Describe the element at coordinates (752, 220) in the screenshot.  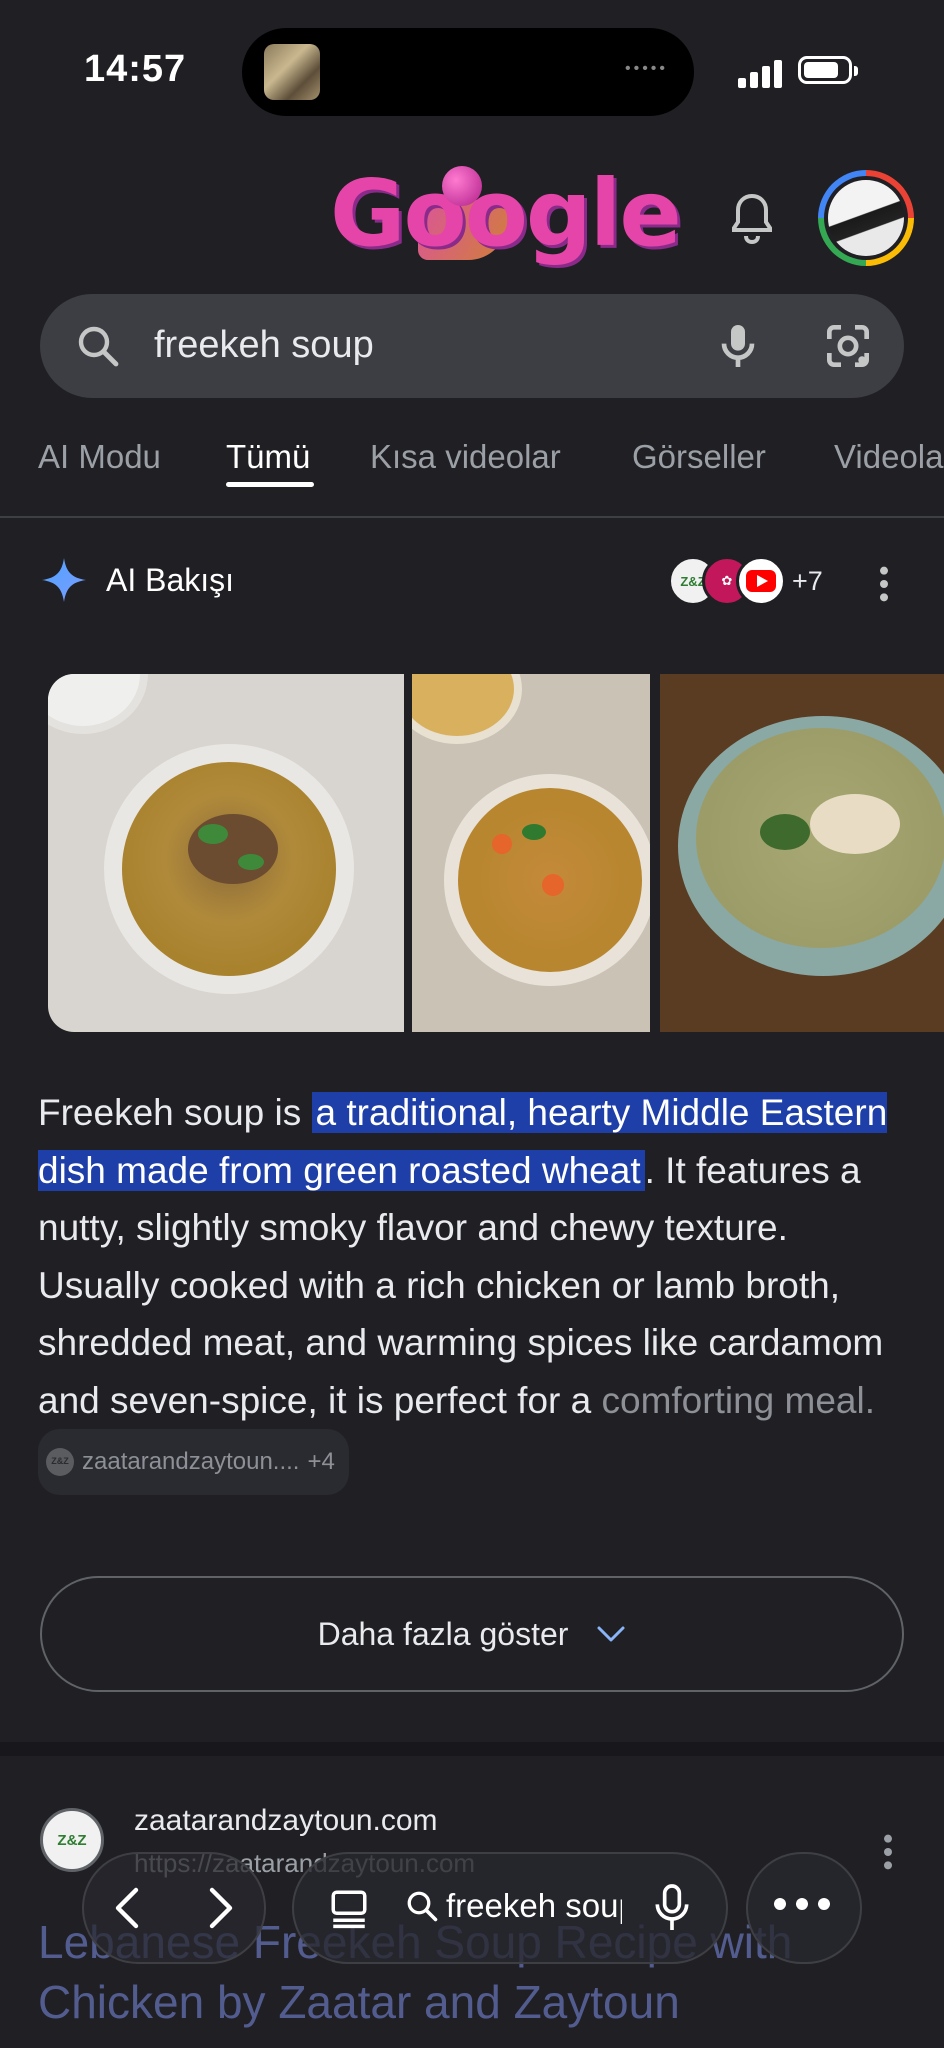
I see `bell-icon` at that location.